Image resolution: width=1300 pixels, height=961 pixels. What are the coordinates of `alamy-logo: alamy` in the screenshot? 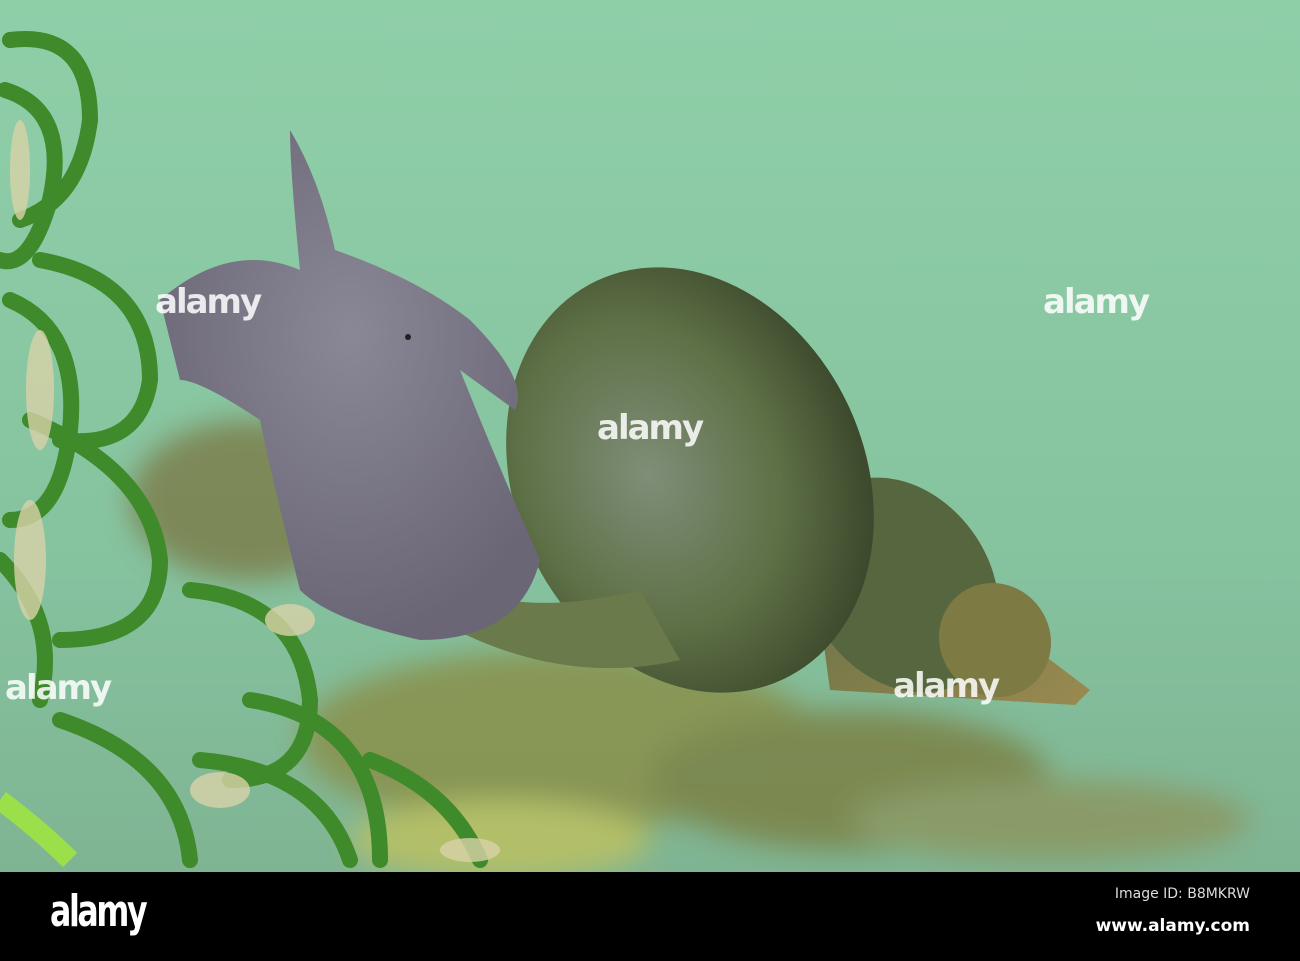 It's located at (99, 911).